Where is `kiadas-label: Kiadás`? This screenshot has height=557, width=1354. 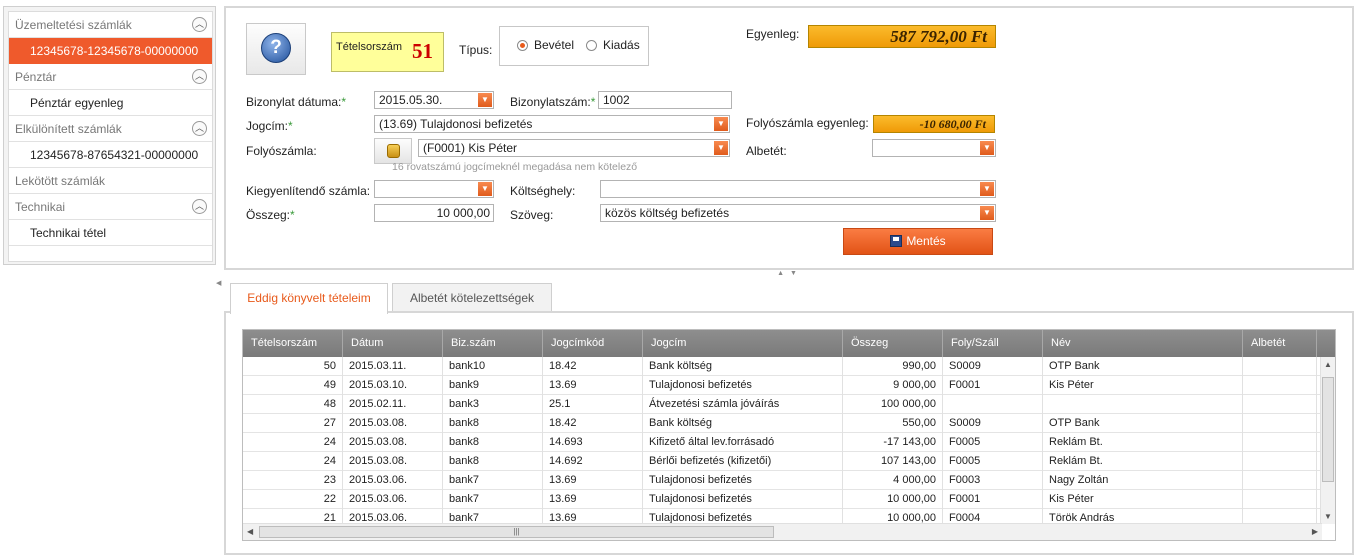 kiadas-label: Kiadás is located at coordinates (621, 45).